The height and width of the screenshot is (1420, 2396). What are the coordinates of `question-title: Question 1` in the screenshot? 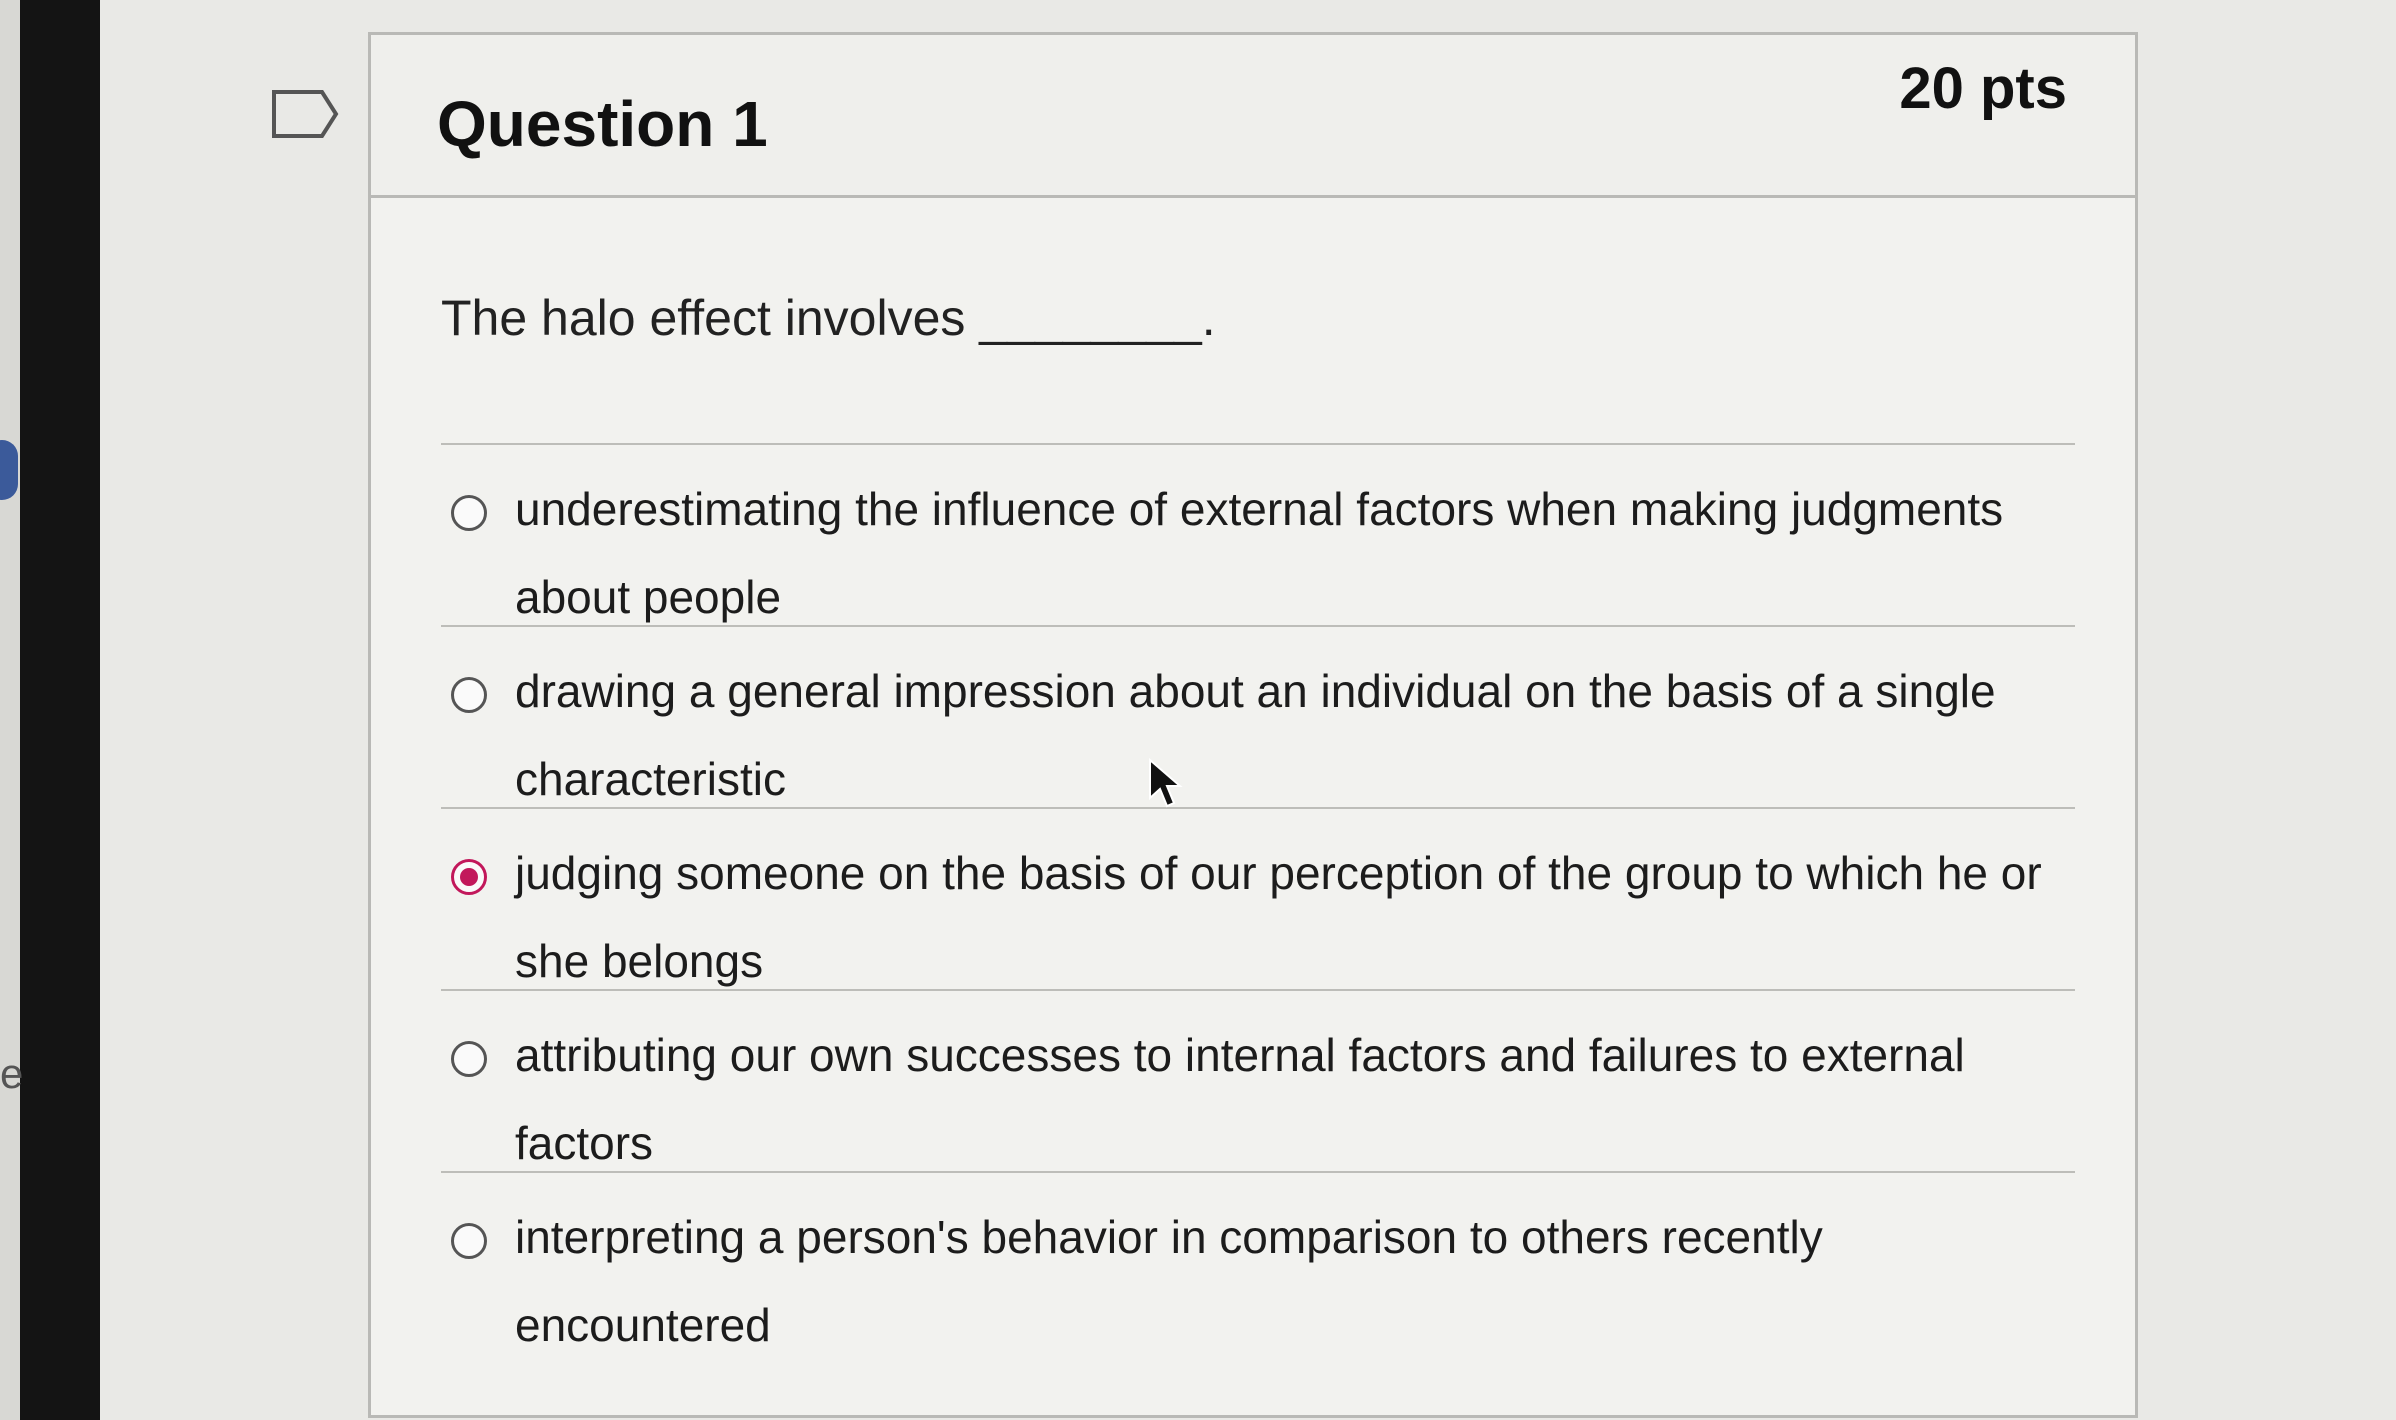 It's located at (602, 124).